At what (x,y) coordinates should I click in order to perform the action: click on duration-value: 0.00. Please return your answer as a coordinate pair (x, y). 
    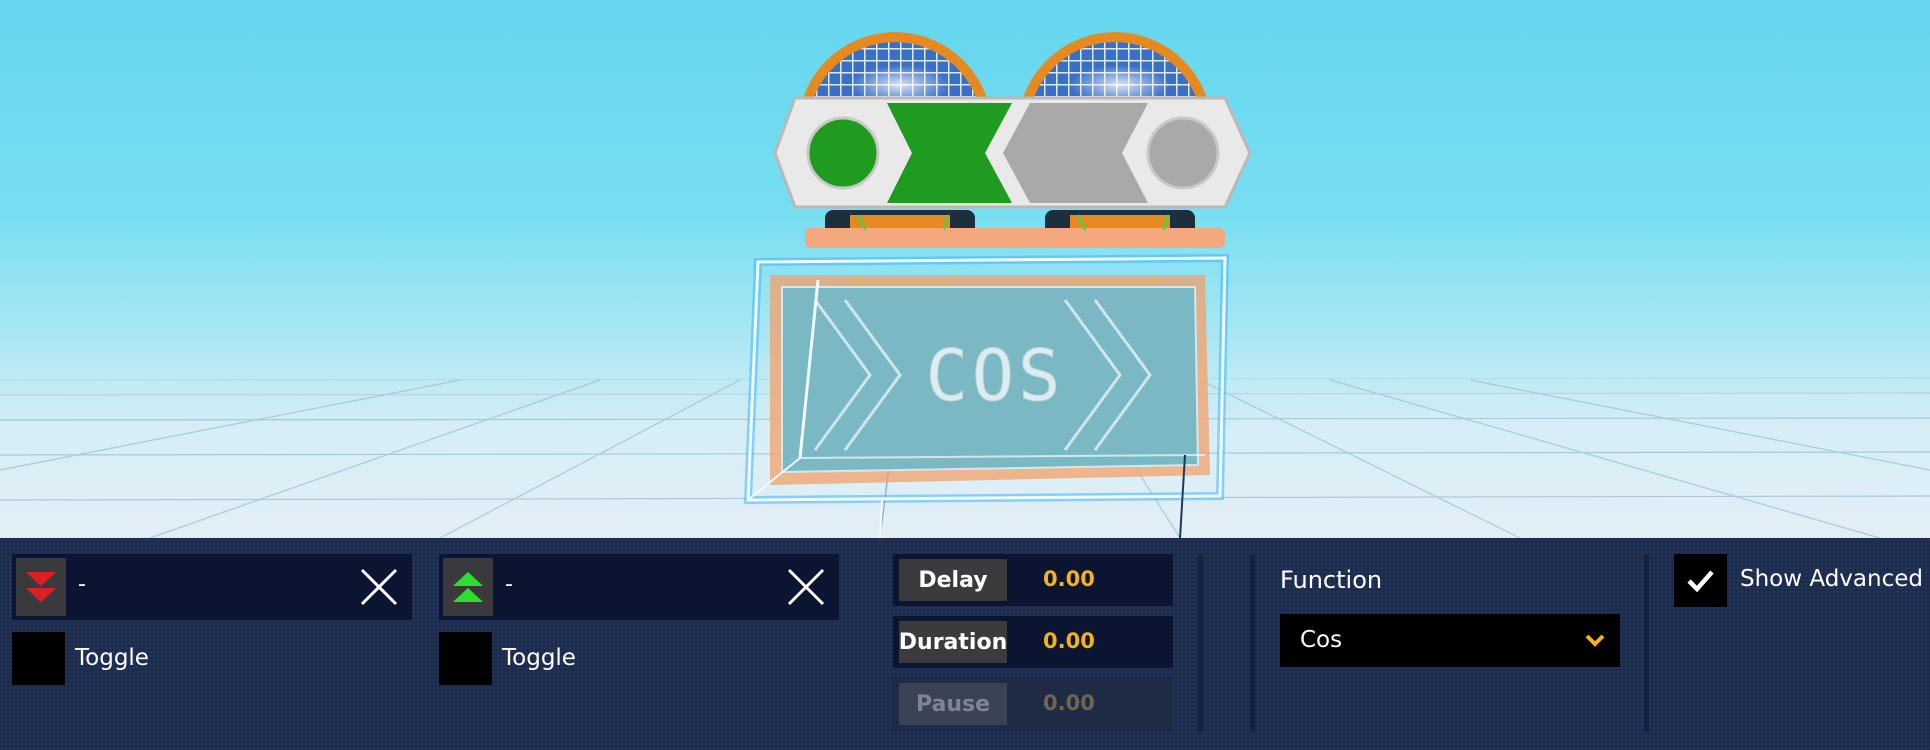
    Looking at the image, I should click on (1069, 641).